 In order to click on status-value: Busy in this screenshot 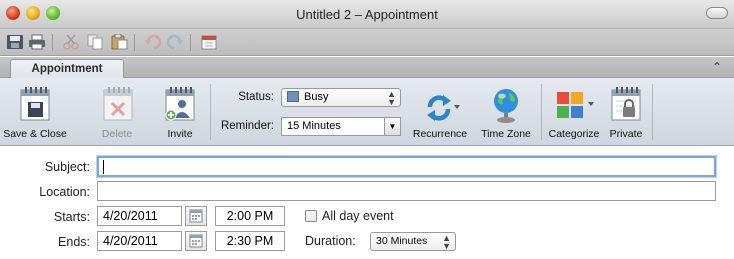, I will do `click(316, 97)`.